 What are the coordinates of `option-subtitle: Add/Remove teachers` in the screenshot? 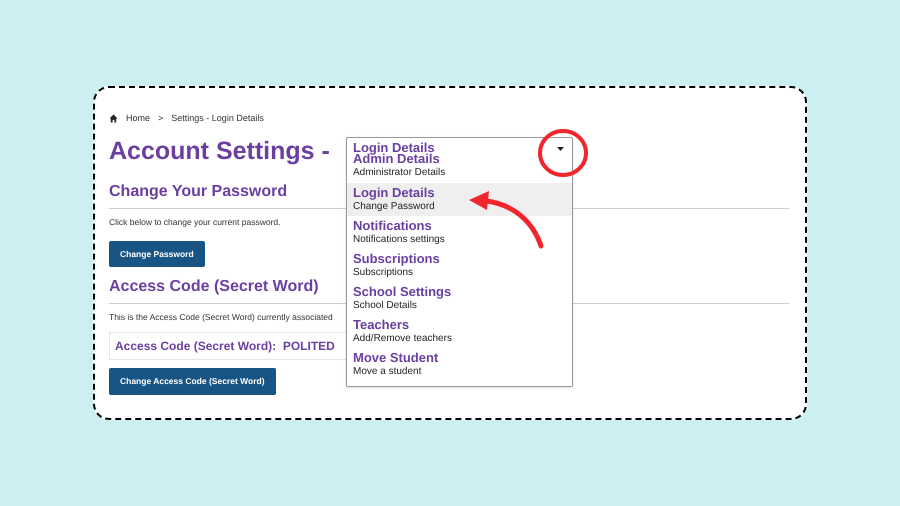 It's located at (402, 339).